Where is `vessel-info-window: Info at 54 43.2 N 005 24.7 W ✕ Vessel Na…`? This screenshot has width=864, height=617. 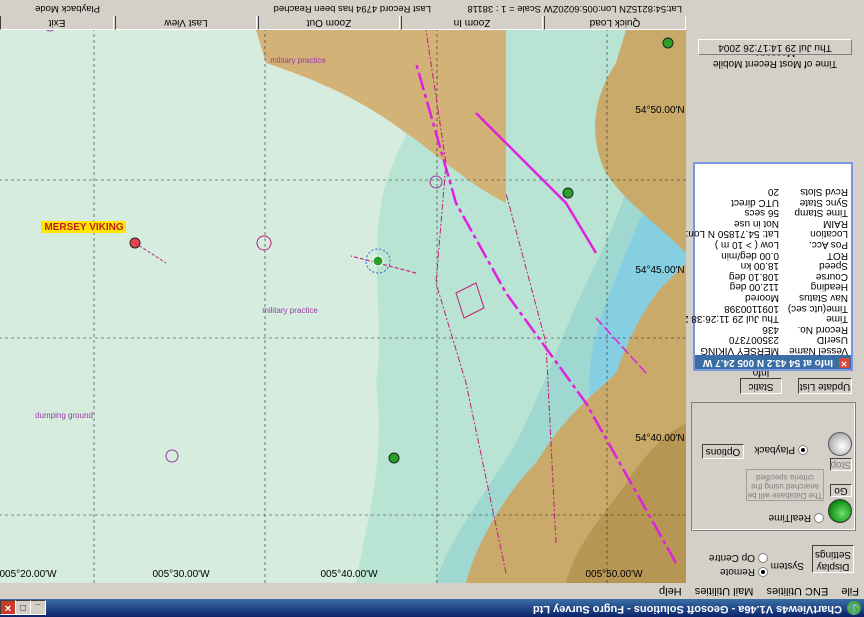 vessel-info-window: Info at 54 43.2 N 005 24.7 W ✕ Vessel Na… is located at coordinates (744, 266).